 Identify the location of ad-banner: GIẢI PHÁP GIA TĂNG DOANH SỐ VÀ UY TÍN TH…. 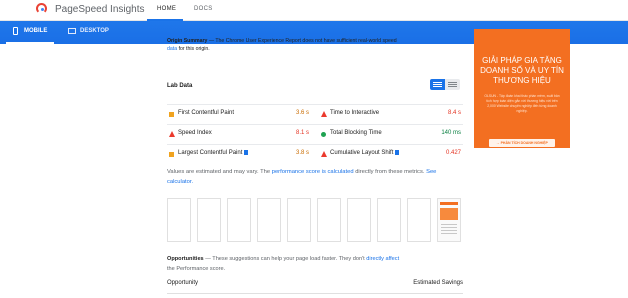
(522, 88).